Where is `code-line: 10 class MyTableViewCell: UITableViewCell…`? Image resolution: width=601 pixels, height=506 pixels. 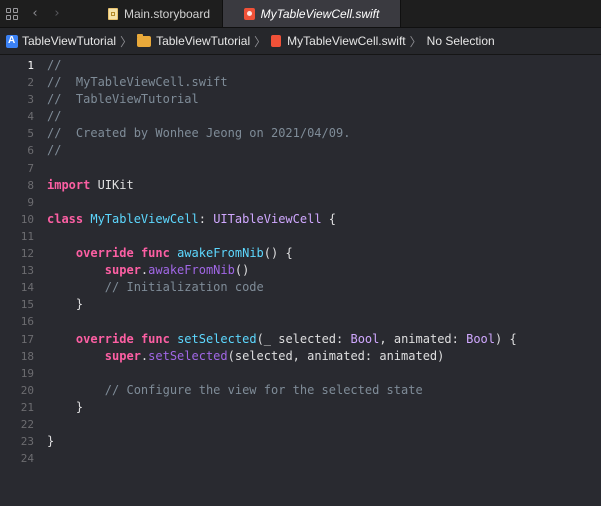
code-line: 10 class MyTableViewCell: UITableViewCell… is located at coordinates (258, 219).